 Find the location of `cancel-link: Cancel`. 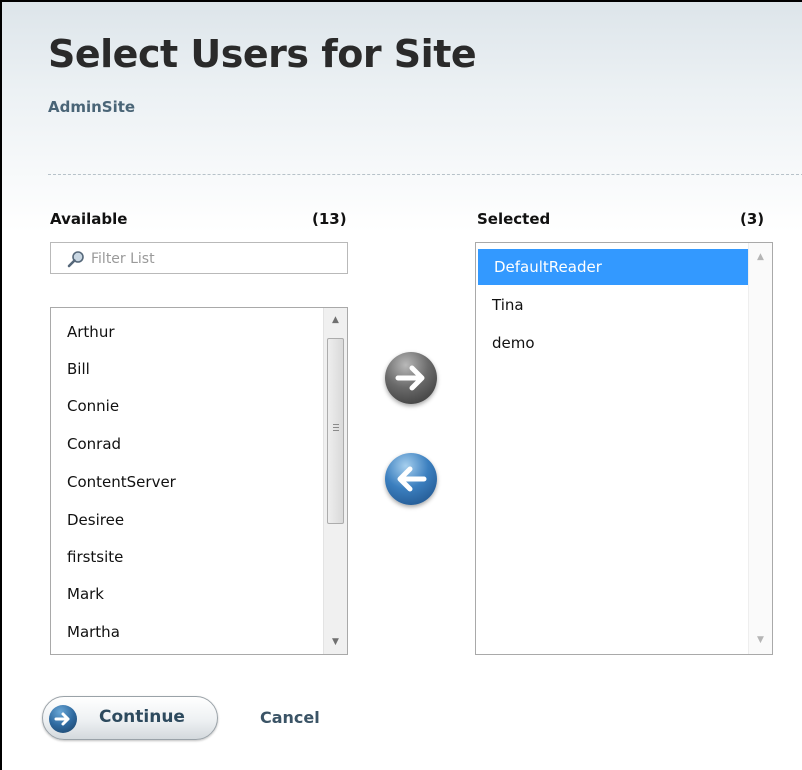

cancel-link: Cancel is located at coordinates (290, 717).